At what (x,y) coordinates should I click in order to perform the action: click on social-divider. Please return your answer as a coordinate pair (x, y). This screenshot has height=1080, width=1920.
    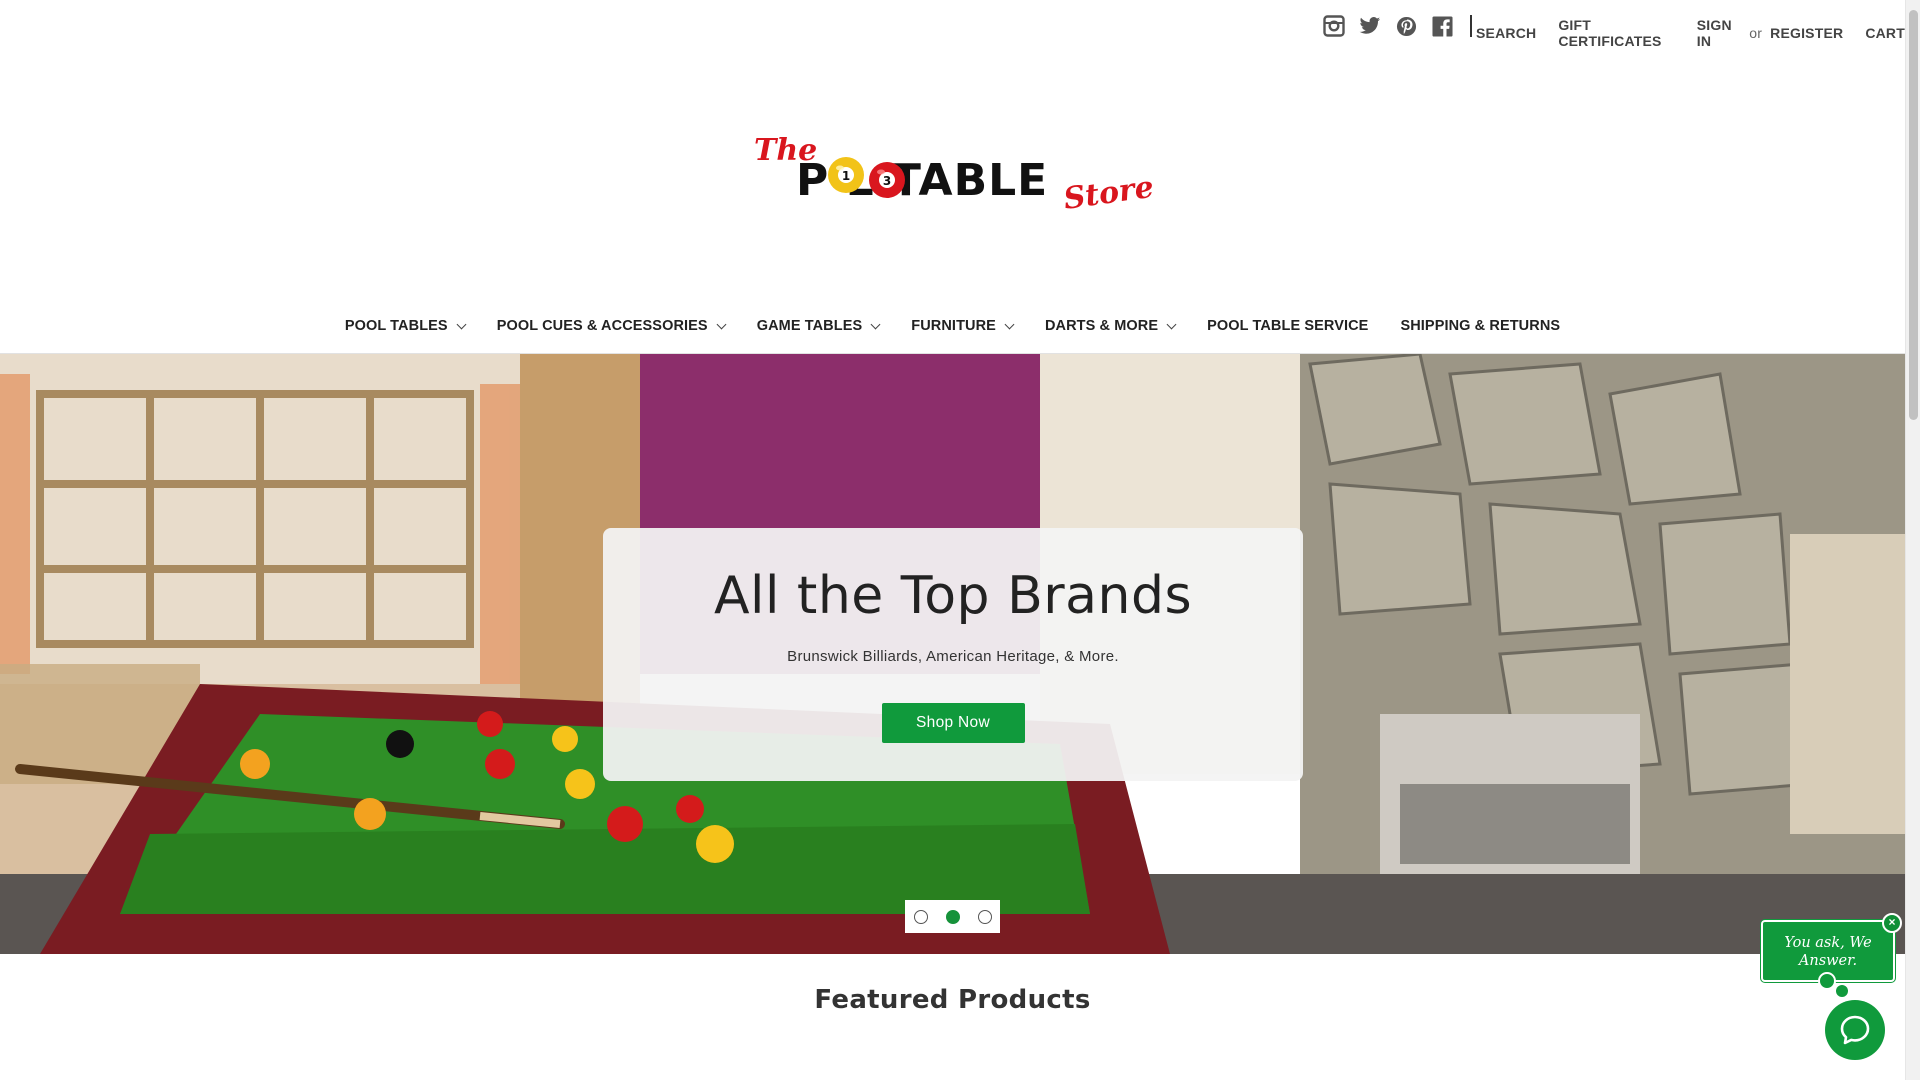
    Looking at the image, I should click on (1471, 26).